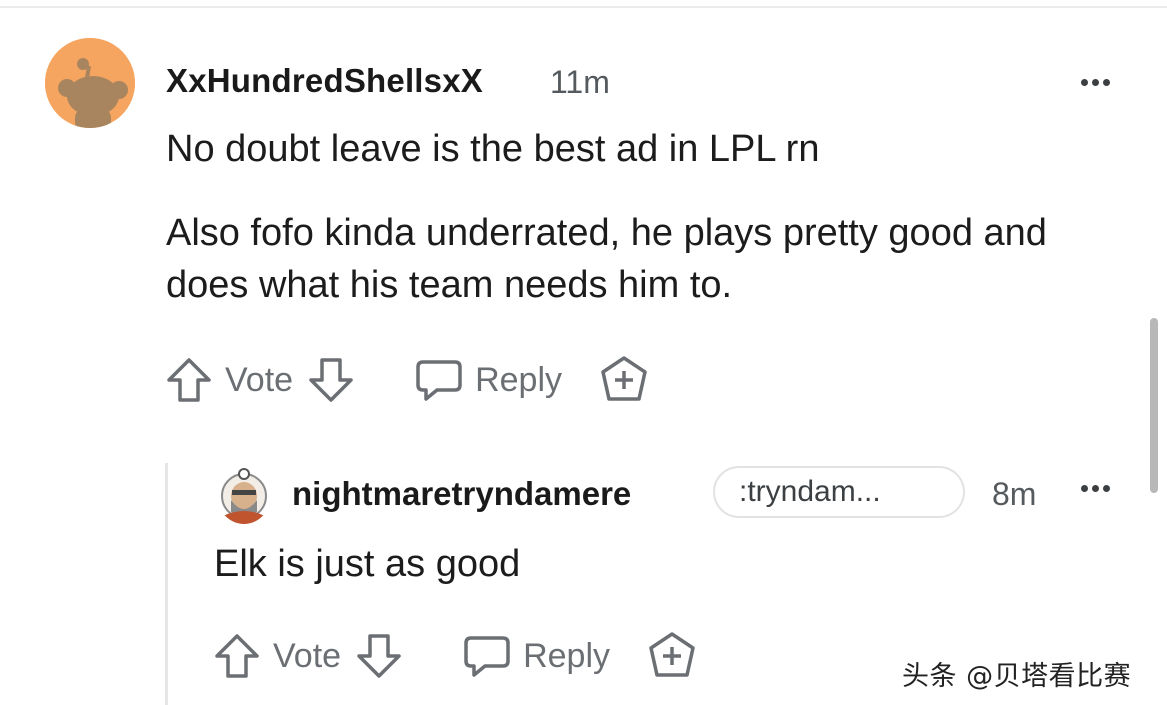 Image resolution: width=1167 pixels, height=705 pixels. What do you see at coordinates (406, 380) in the screenshot?
I see `comment-actions: Vote Reply` at bounding box center [406, 380].